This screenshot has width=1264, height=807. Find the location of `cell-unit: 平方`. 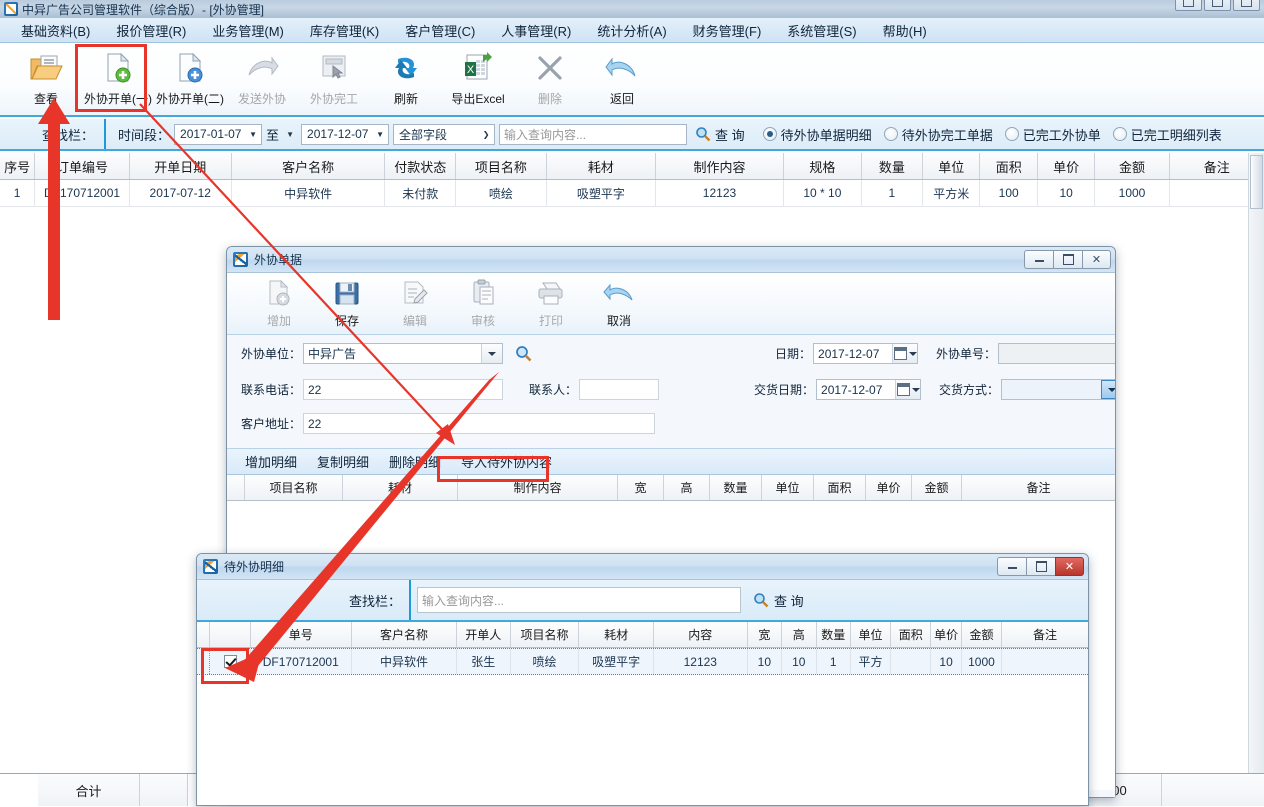

cell-unit: 平方 is located at coordinates (871, 661).